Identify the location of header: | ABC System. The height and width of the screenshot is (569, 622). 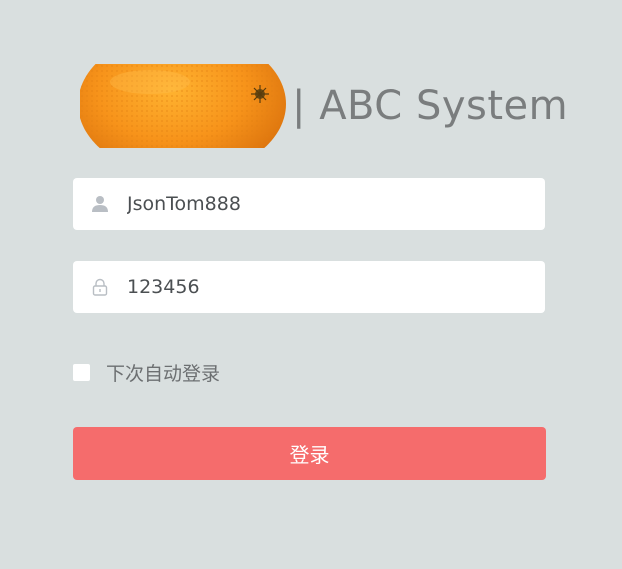
(324, 106).